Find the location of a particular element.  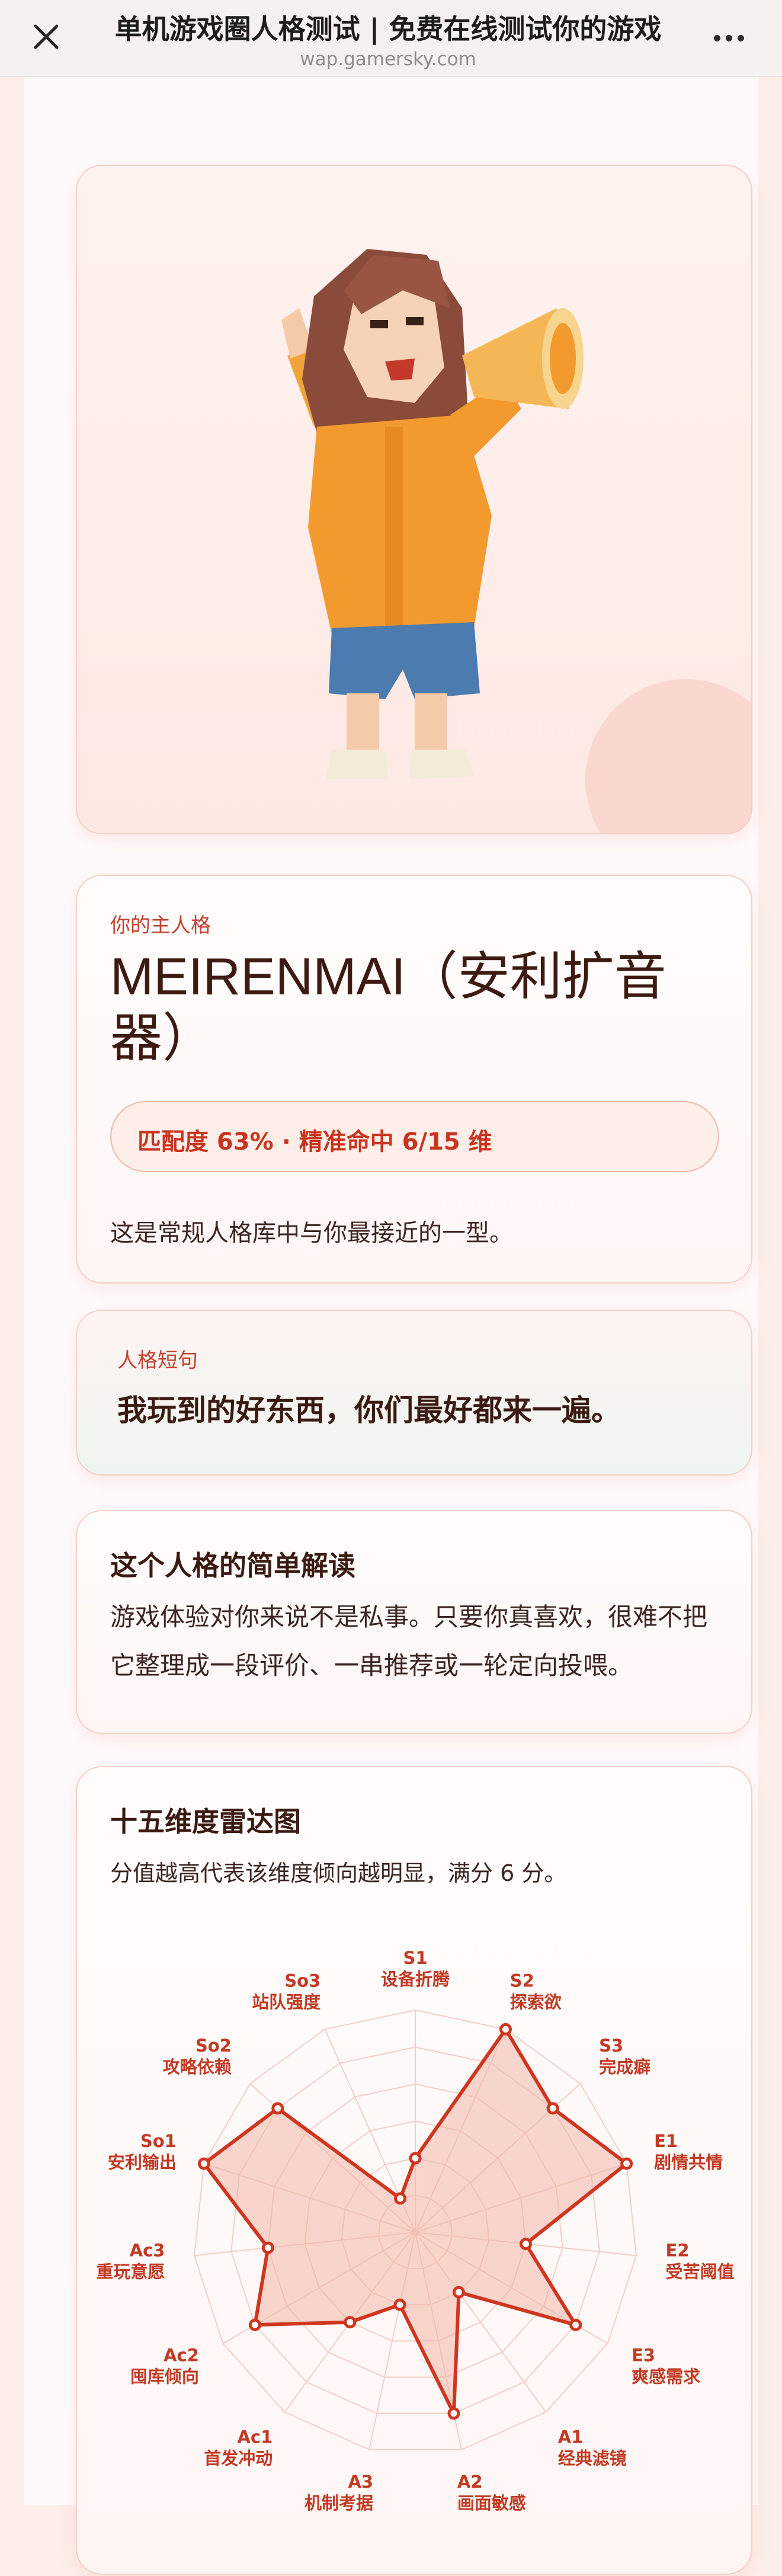

radar-point-so2 is located at coordinates (277, 2108).